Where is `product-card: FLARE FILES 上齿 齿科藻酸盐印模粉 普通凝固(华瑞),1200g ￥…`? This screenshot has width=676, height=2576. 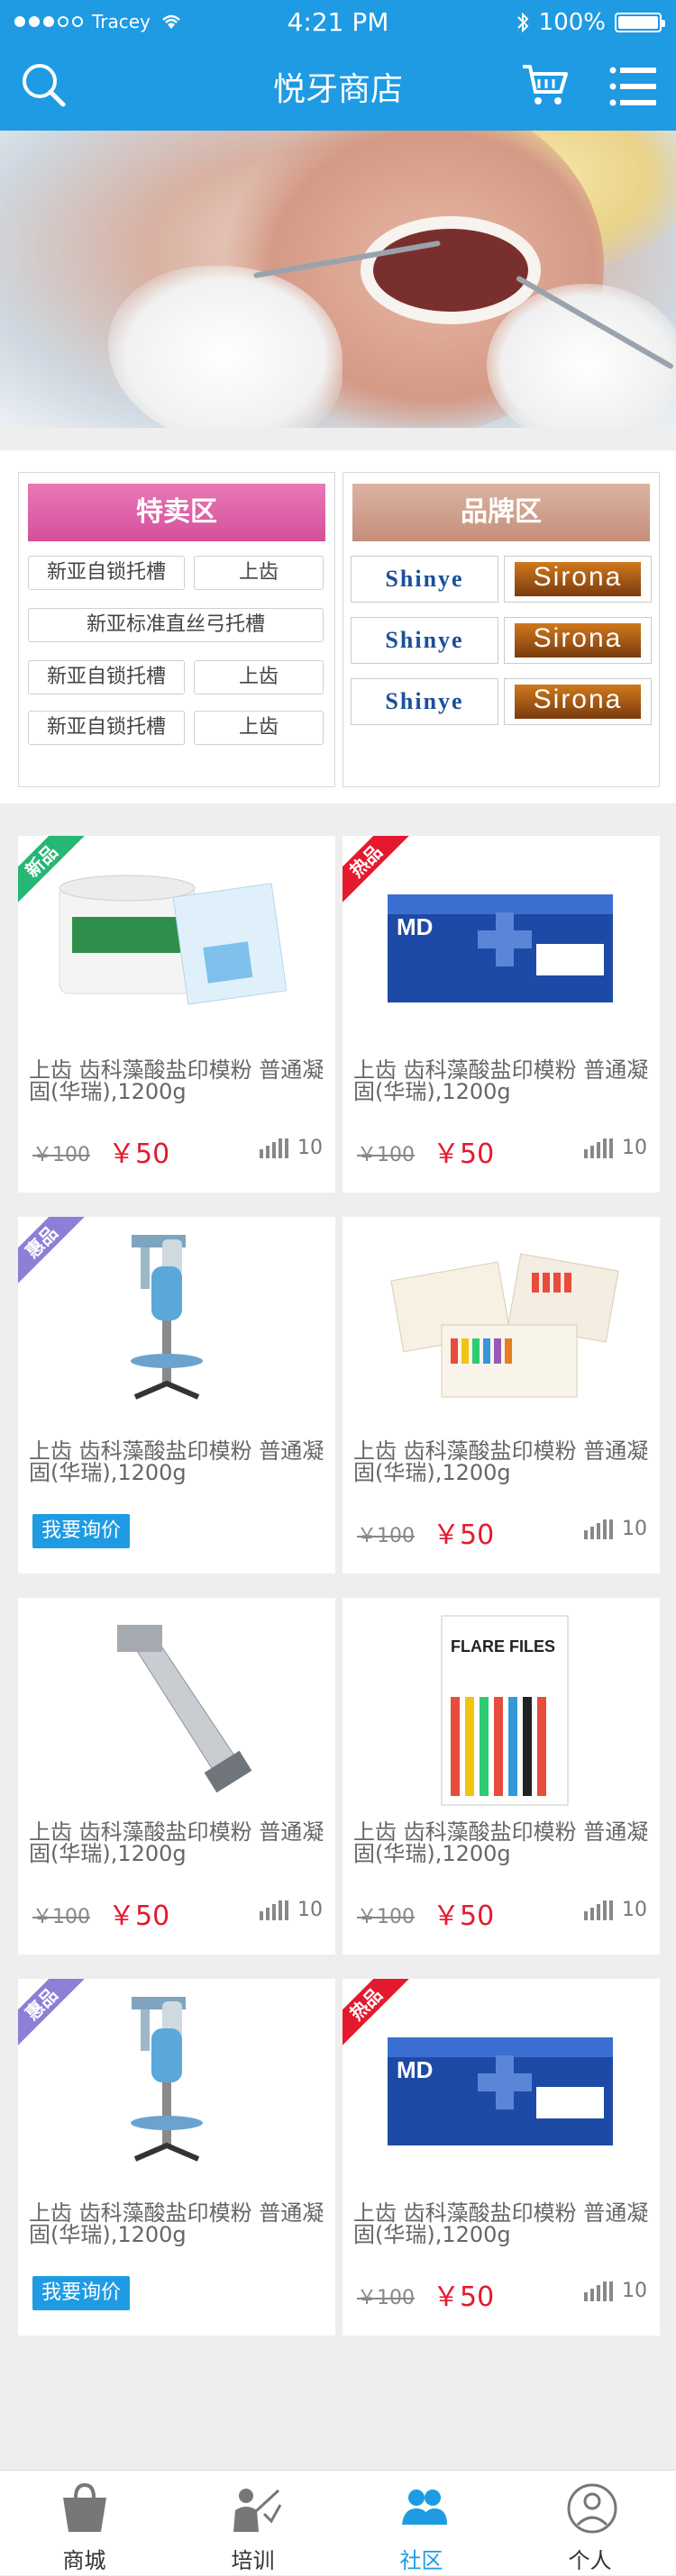 product-card: FLARE FILES 上齿 齿科藻酸盐印模粉 普通凝固(华瑞),1200g ￥… is located at coordinates (501, 1777).